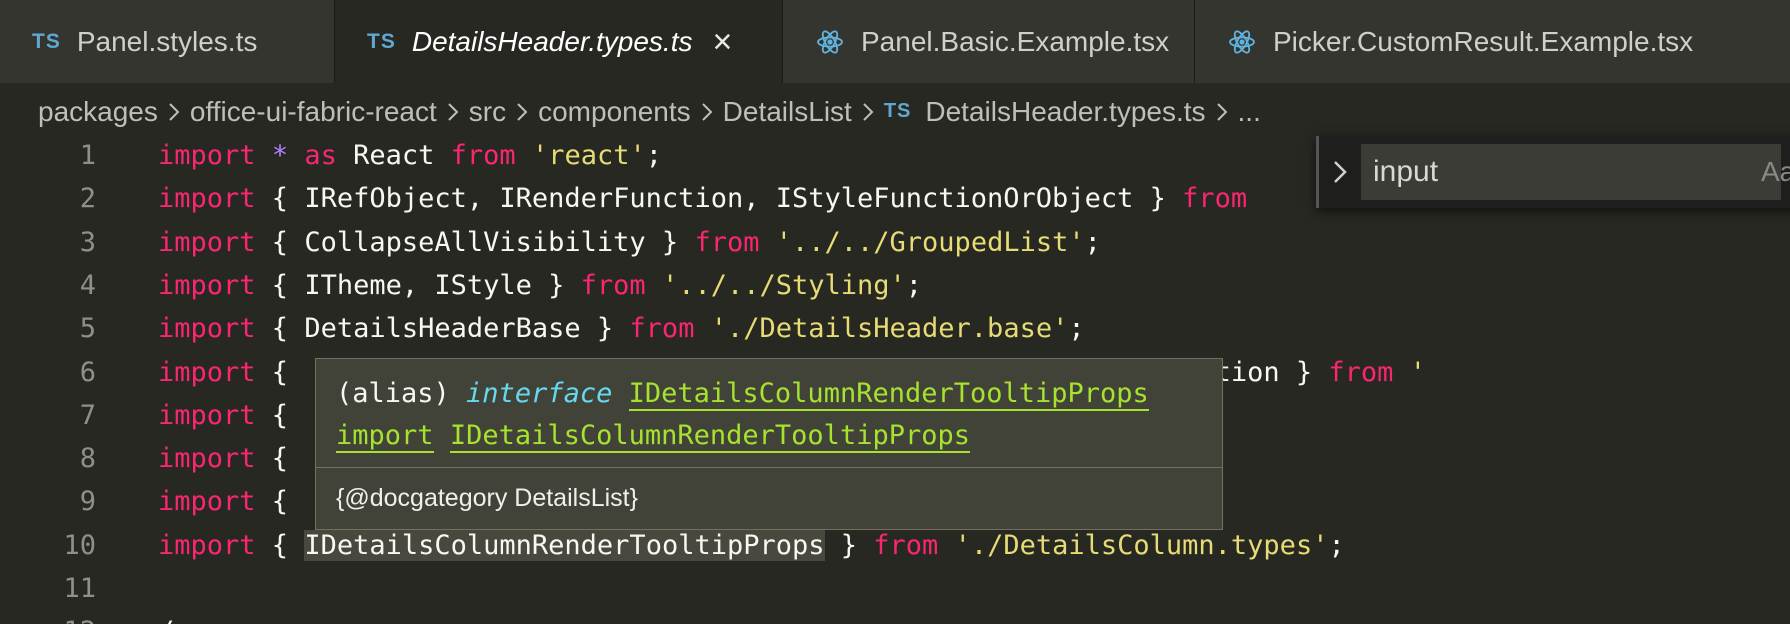  I want to click on tab-panel-basic-example-tsx: Panel.Basic.Example.tsx, so click(989, 41).